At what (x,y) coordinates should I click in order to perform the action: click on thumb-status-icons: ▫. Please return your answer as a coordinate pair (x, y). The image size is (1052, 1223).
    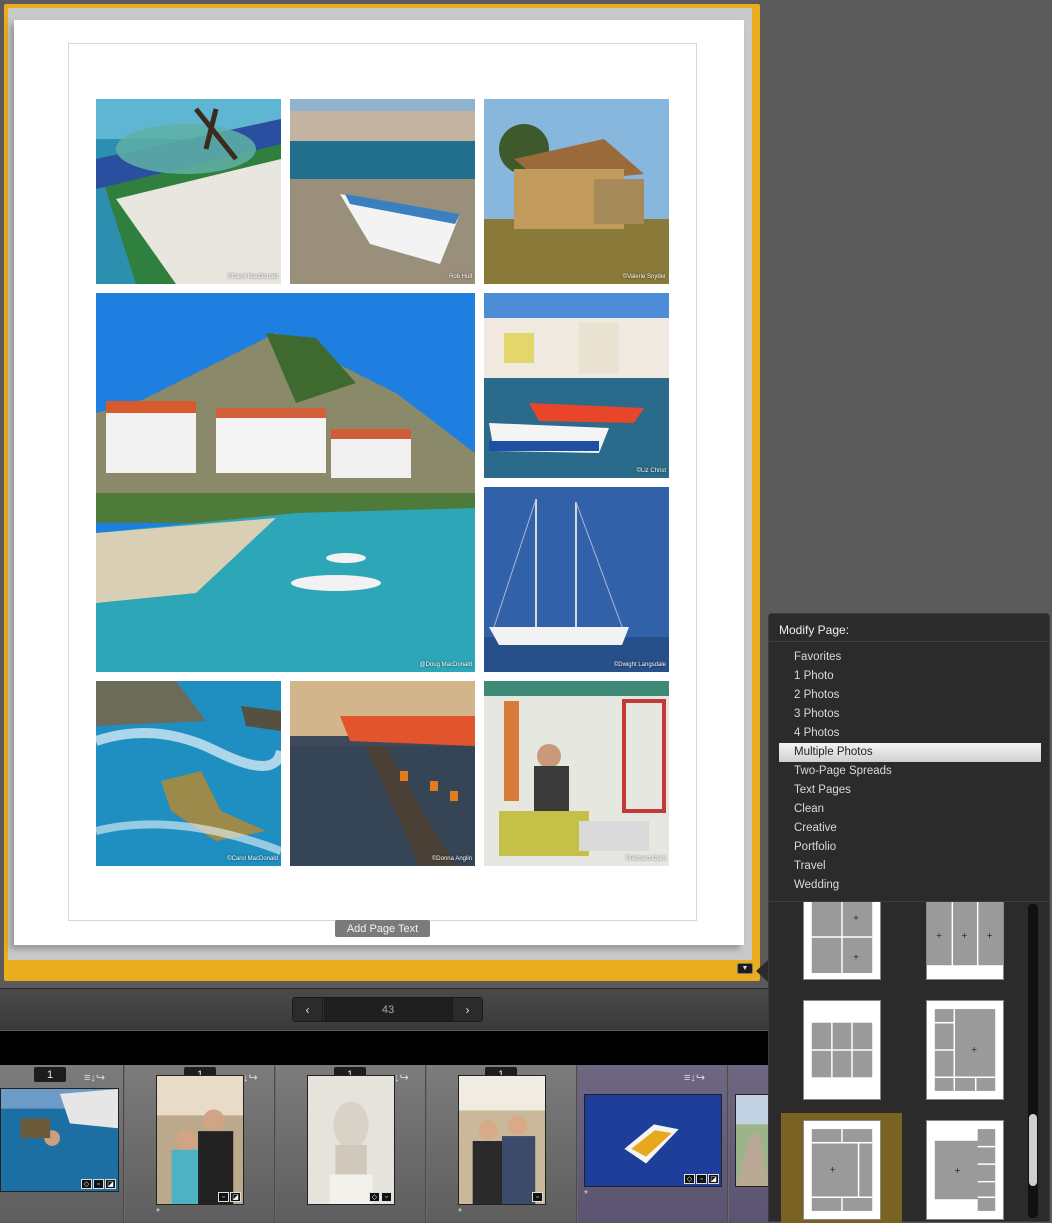
    Looking at the image, I should click on (537, 1197).